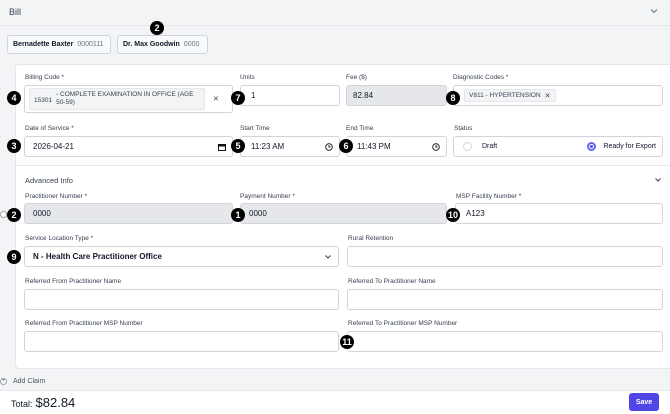 This screenshot has height=414, width=670. Describe the element at coordinates (629, 146) in the screenshot. I see `radio-ready-label: Ready for Export` at that location.